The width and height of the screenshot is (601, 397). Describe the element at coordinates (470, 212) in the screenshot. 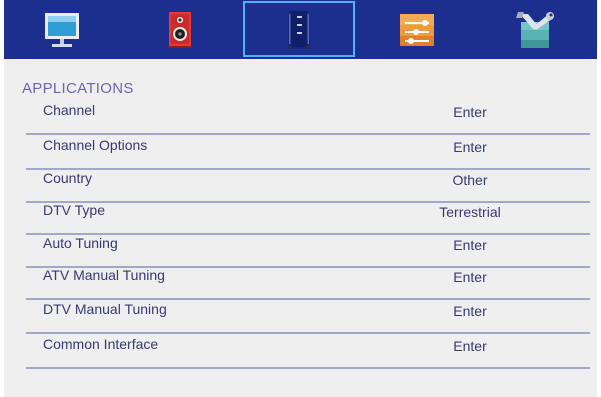

I see `menu-item-value: Terrestrial` at that location.